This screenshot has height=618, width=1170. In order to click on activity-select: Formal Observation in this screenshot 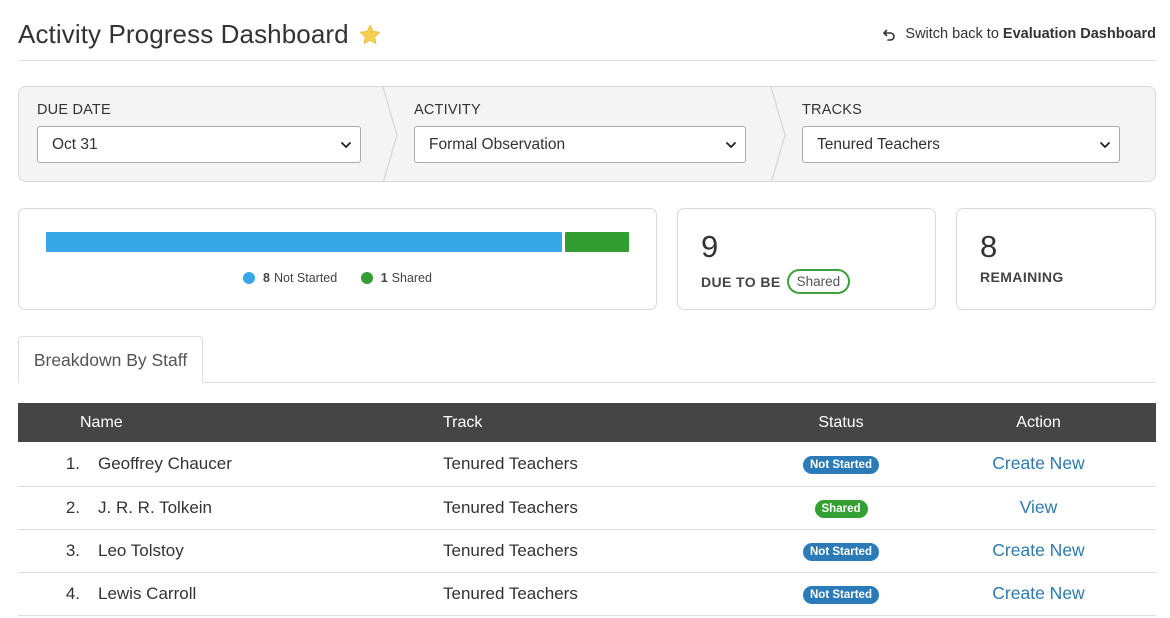, I will do `click(580, 144)`.